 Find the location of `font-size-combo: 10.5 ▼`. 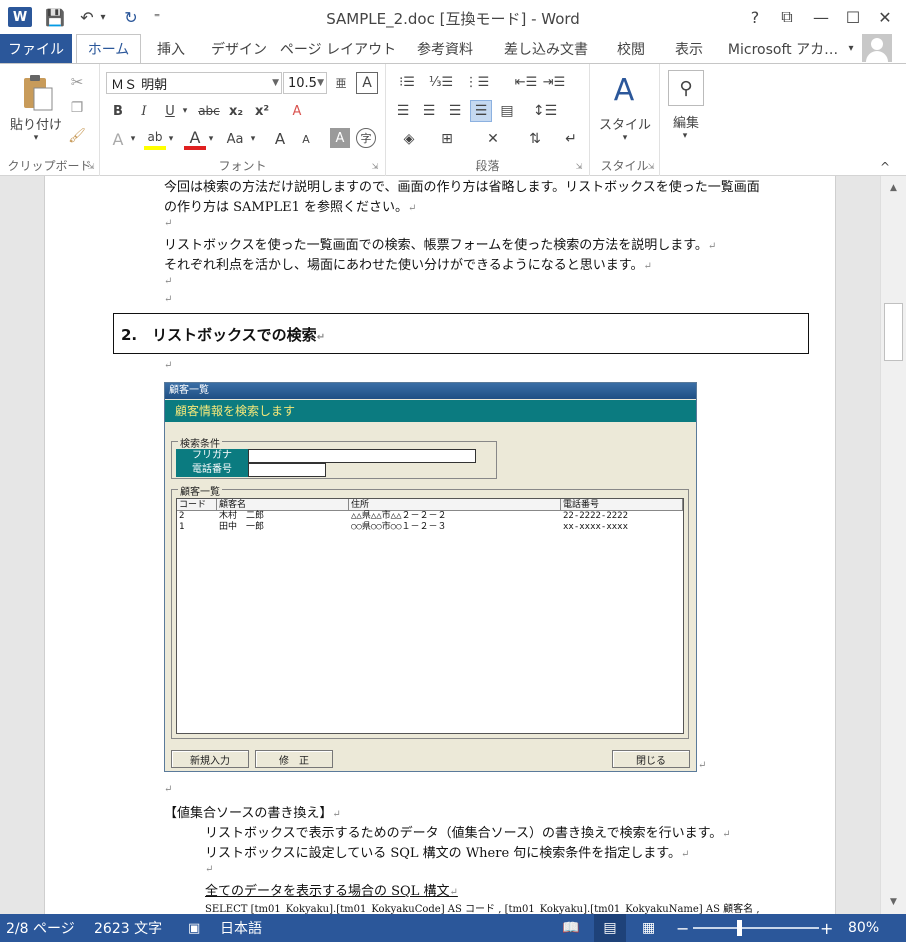

font-size-combo: 10.5 ▼ is located at coordinates (305, 83).